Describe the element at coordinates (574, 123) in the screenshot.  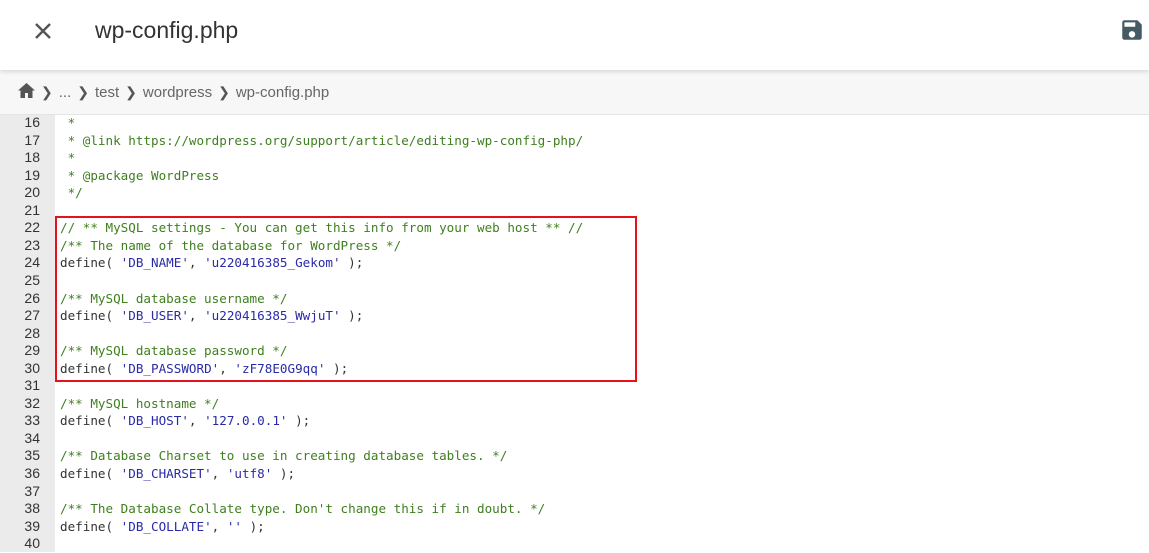
I see `code-line: 16 *` at that location.